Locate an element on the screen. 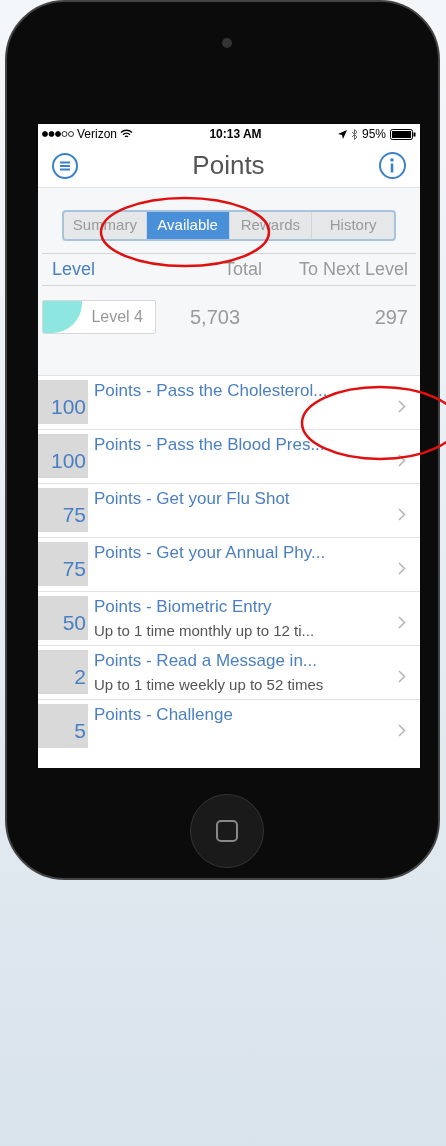 The height and width of the screenshot is (1146, 446). points-to-next-level: 297 is located at coordinates (391, 317).